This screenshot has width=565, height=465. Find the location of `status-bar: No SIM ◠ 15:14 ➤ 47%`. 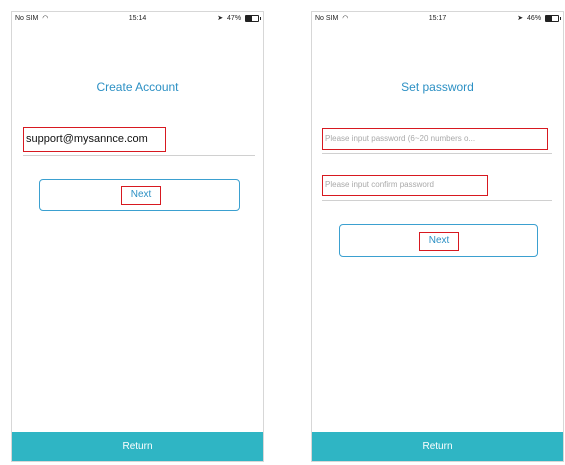

status-bar: No SIM ◠ 15:14 ➤ 47% is located at coordinates (137, 19).